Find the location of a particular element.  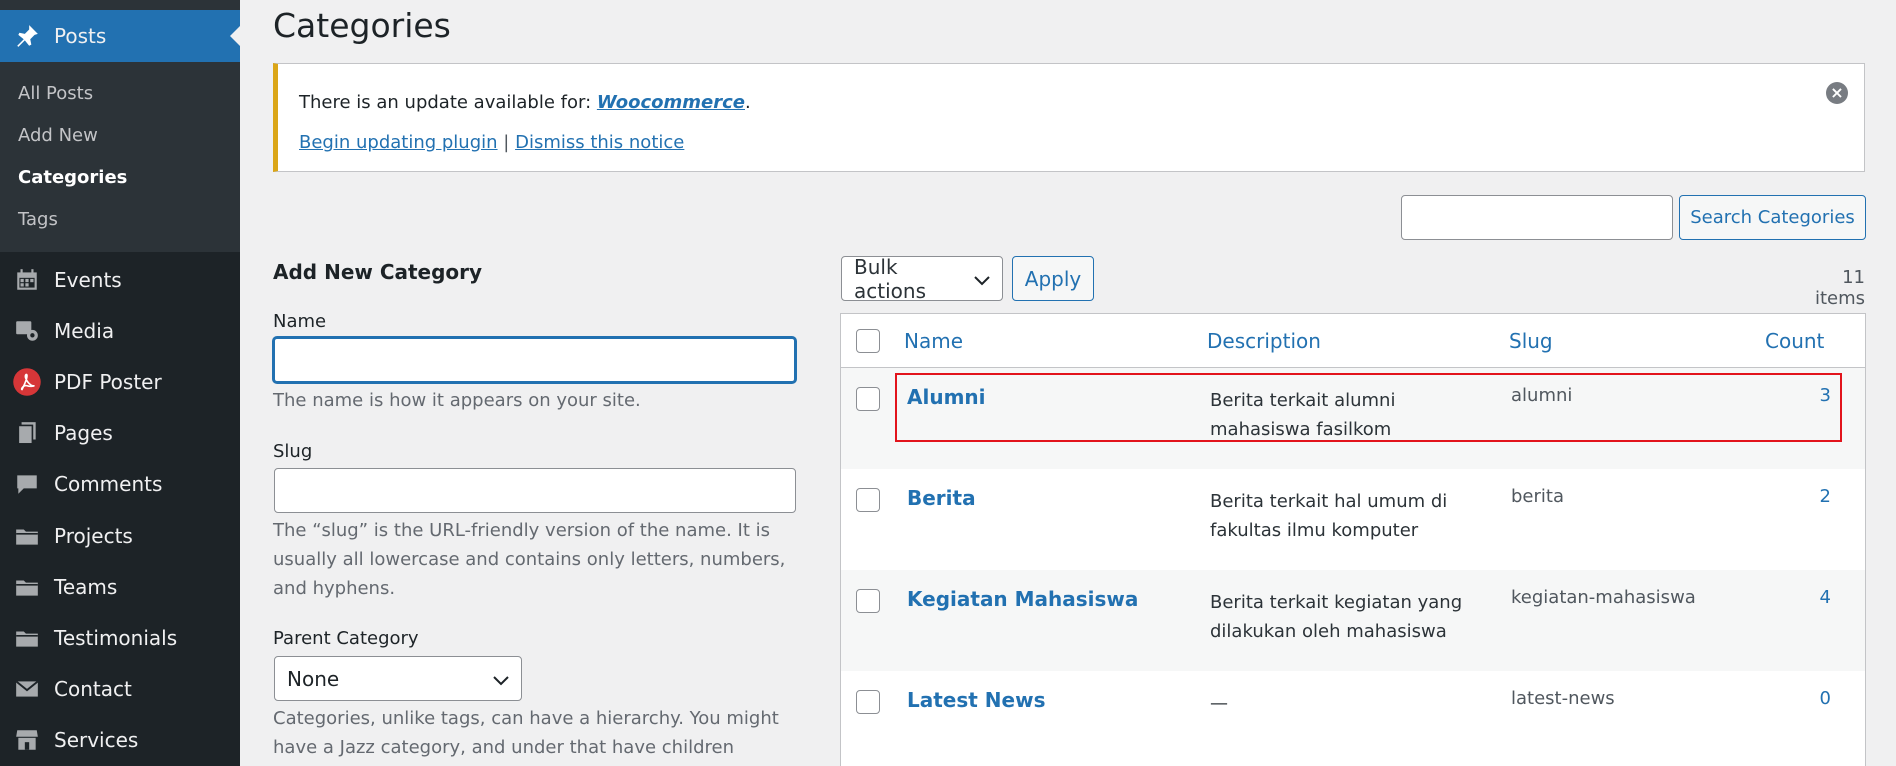

category-count-link: 0 is located at coordinates (1806, 698).